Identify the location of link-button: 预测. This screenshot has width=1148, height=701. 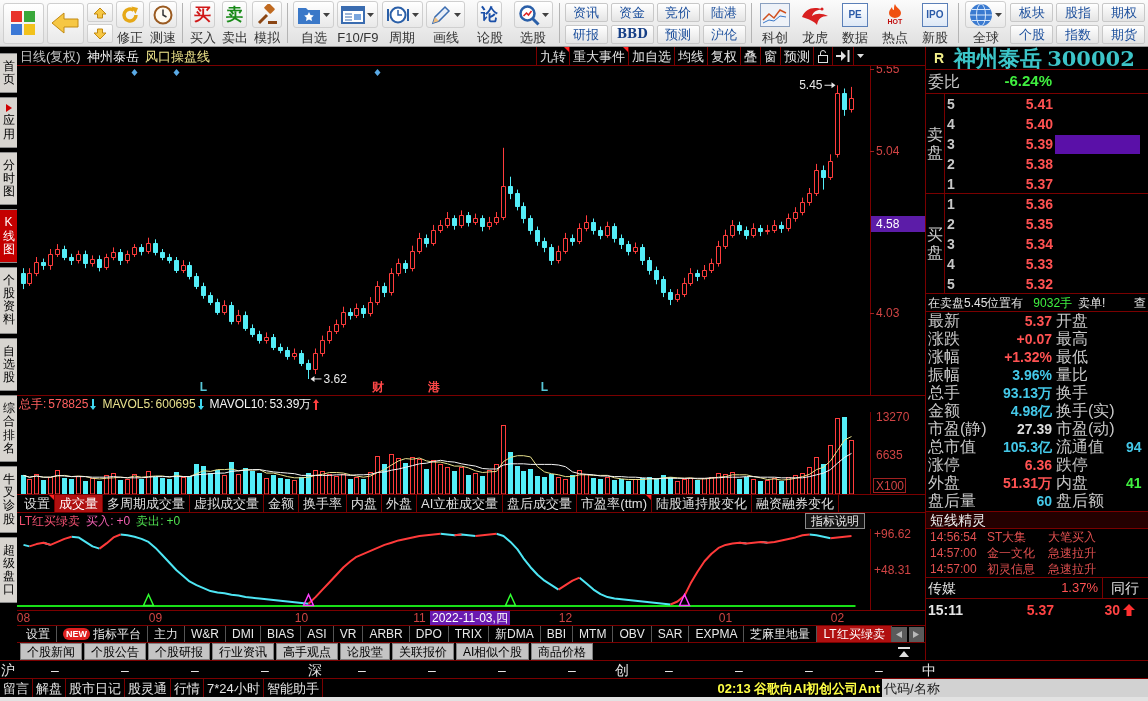
(678, 34).